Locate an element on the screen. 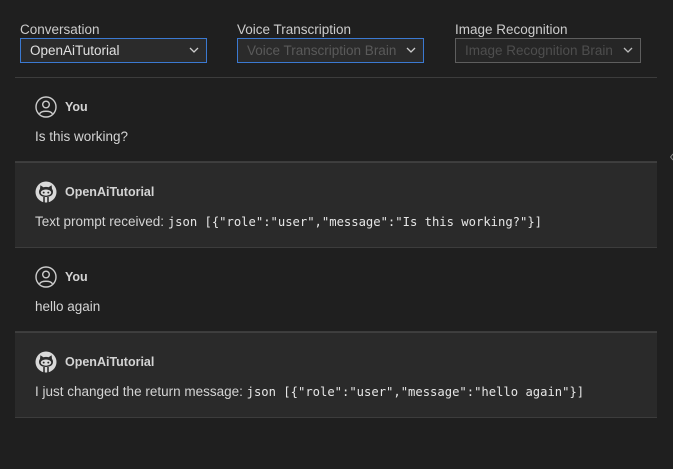 The image size is (673, 469). message-text-plain: hello again is located at coordinates (68, 306).